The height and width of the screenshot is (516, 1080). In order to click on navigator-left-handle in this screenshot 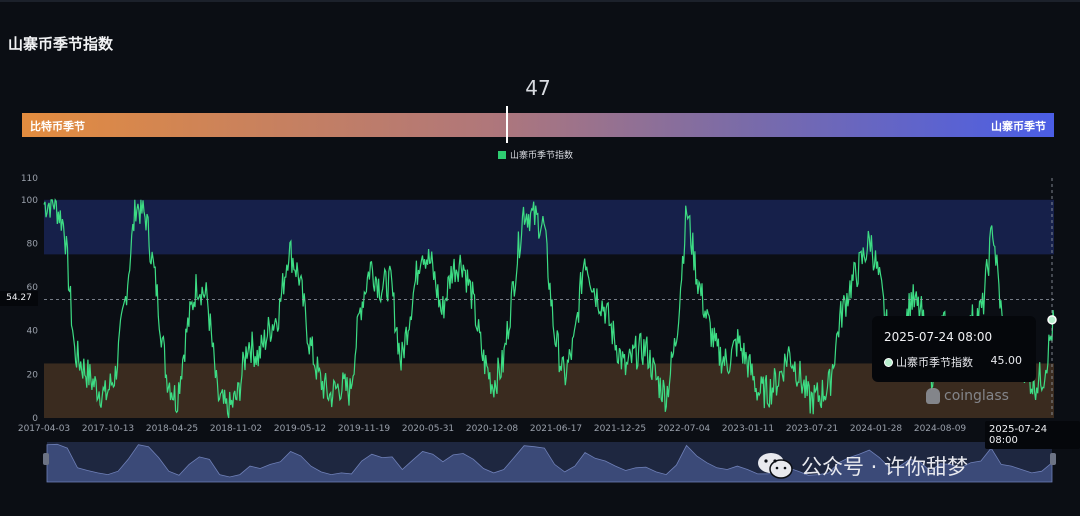, I will do `click(46, 459)`.